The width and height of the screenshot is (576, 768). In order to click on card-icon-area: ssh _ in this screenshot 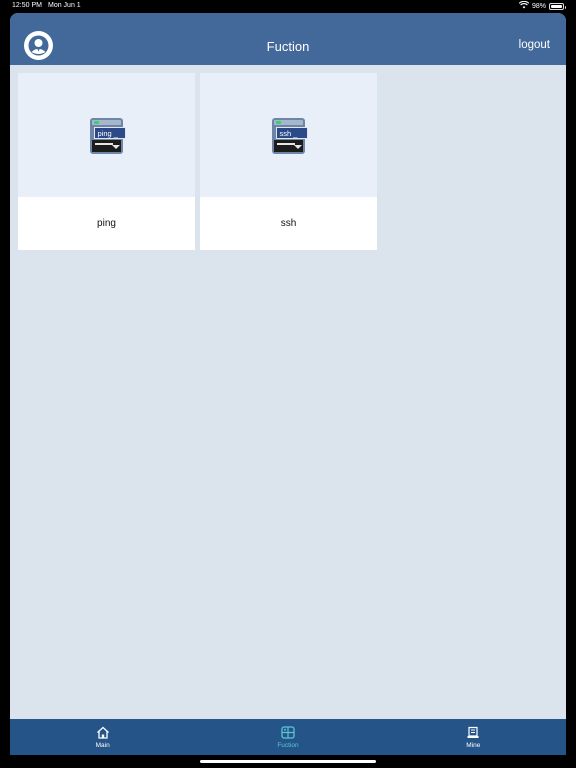, I will do `click(288, 135)`.